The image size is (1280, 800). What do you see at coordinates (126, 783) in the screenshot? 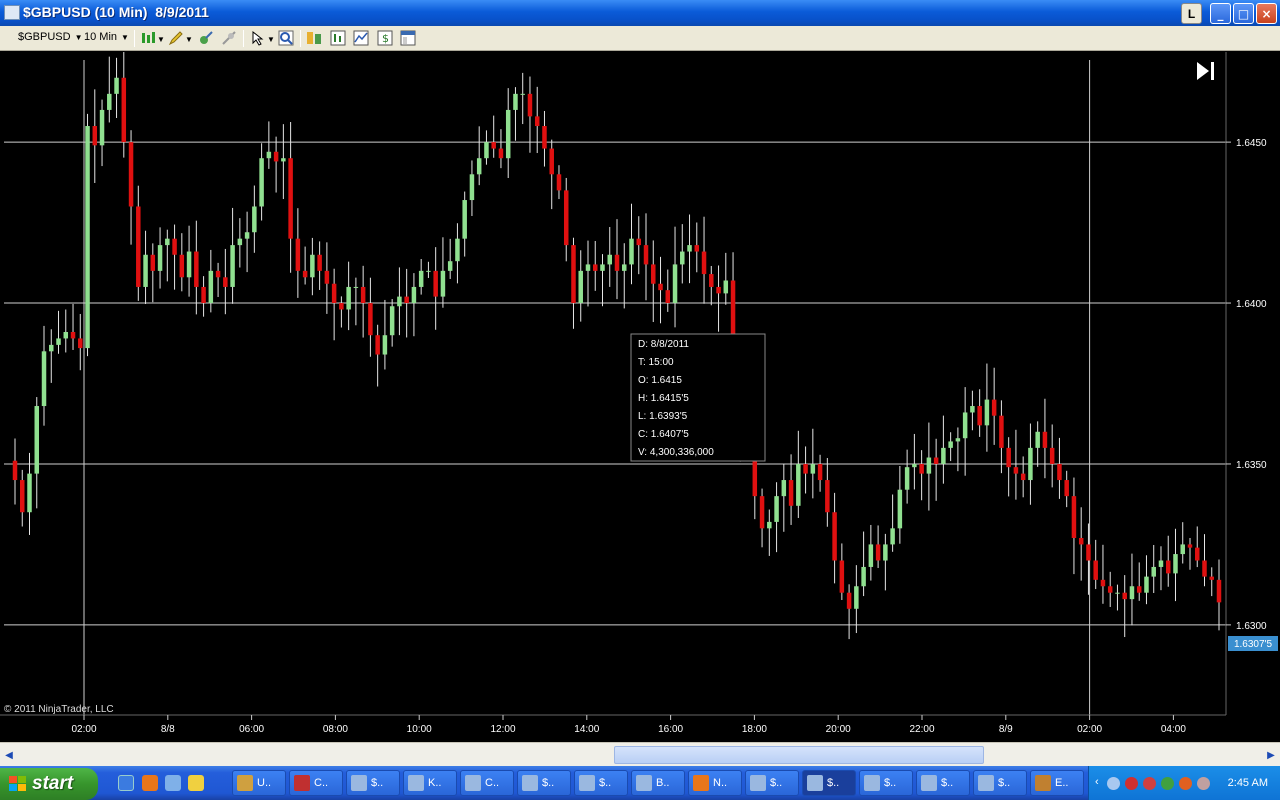
I see `ie-icon` at bounding box center [126, 783].